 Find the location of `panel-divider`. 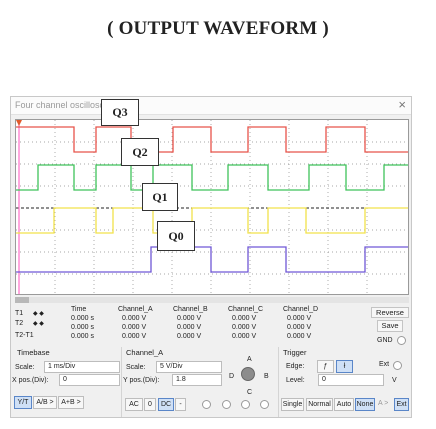

panel-divider is located at coordinates (121, 382).